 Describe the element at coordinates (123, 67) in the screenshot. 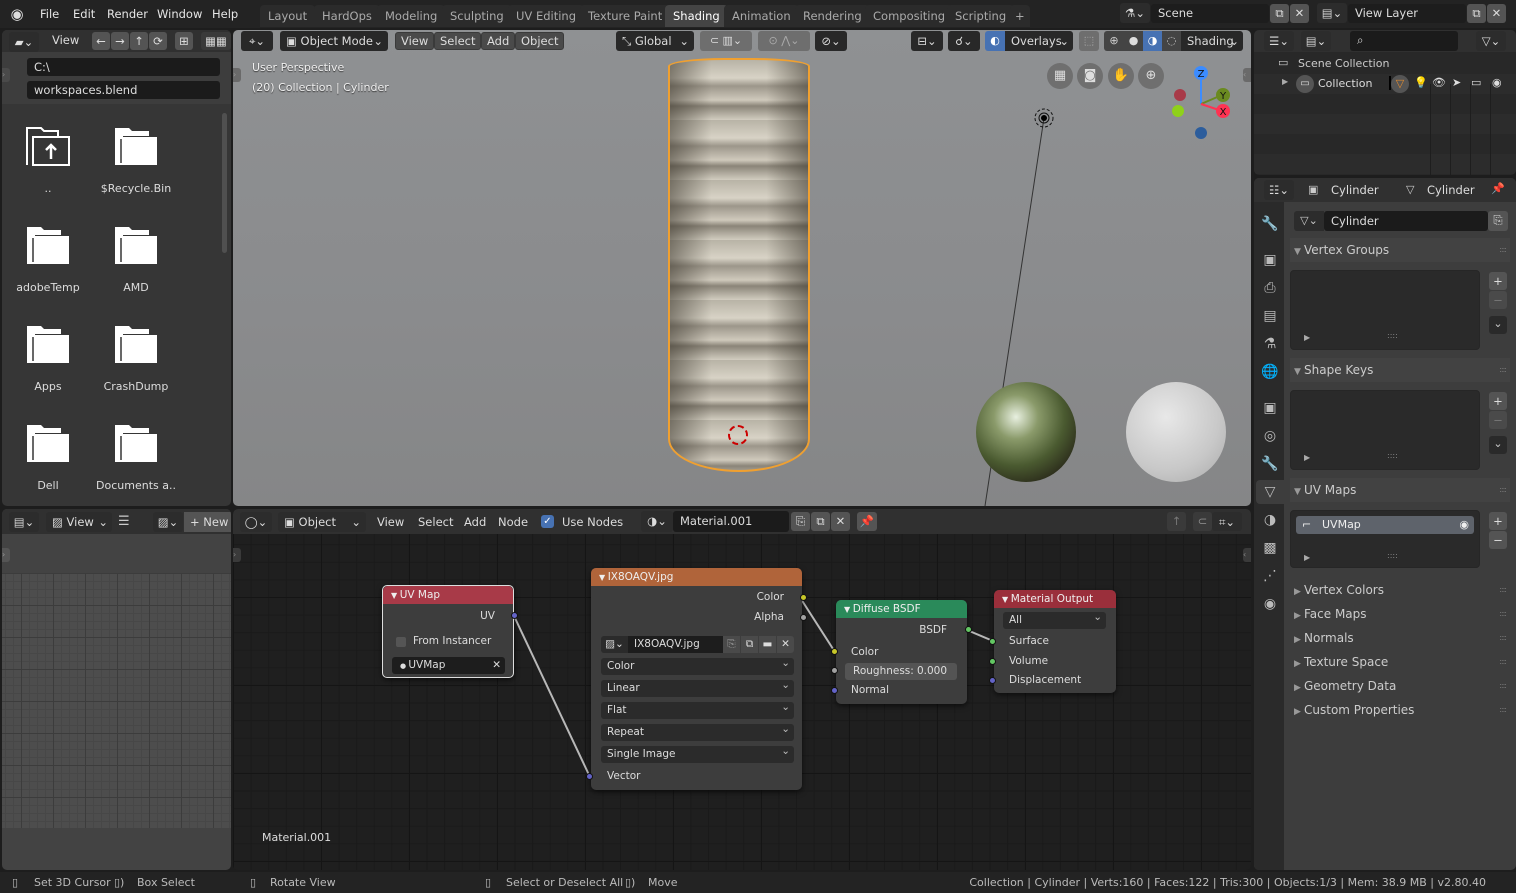

I see `directory-path-field: C:\` at that location.